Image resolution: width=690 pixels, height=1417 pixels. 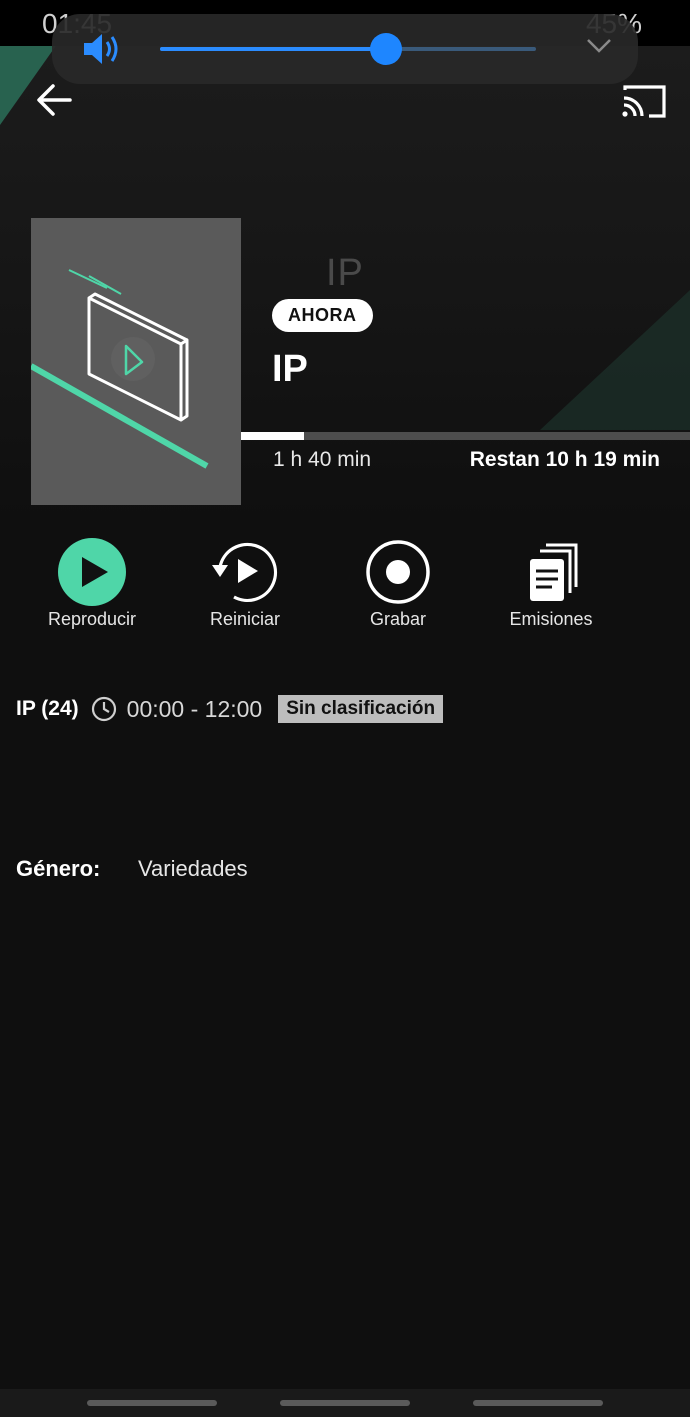 What do you see at coordinates (554, 572) in the screenshot?
I see `episodes-icon` at bounding box center [554, 572].